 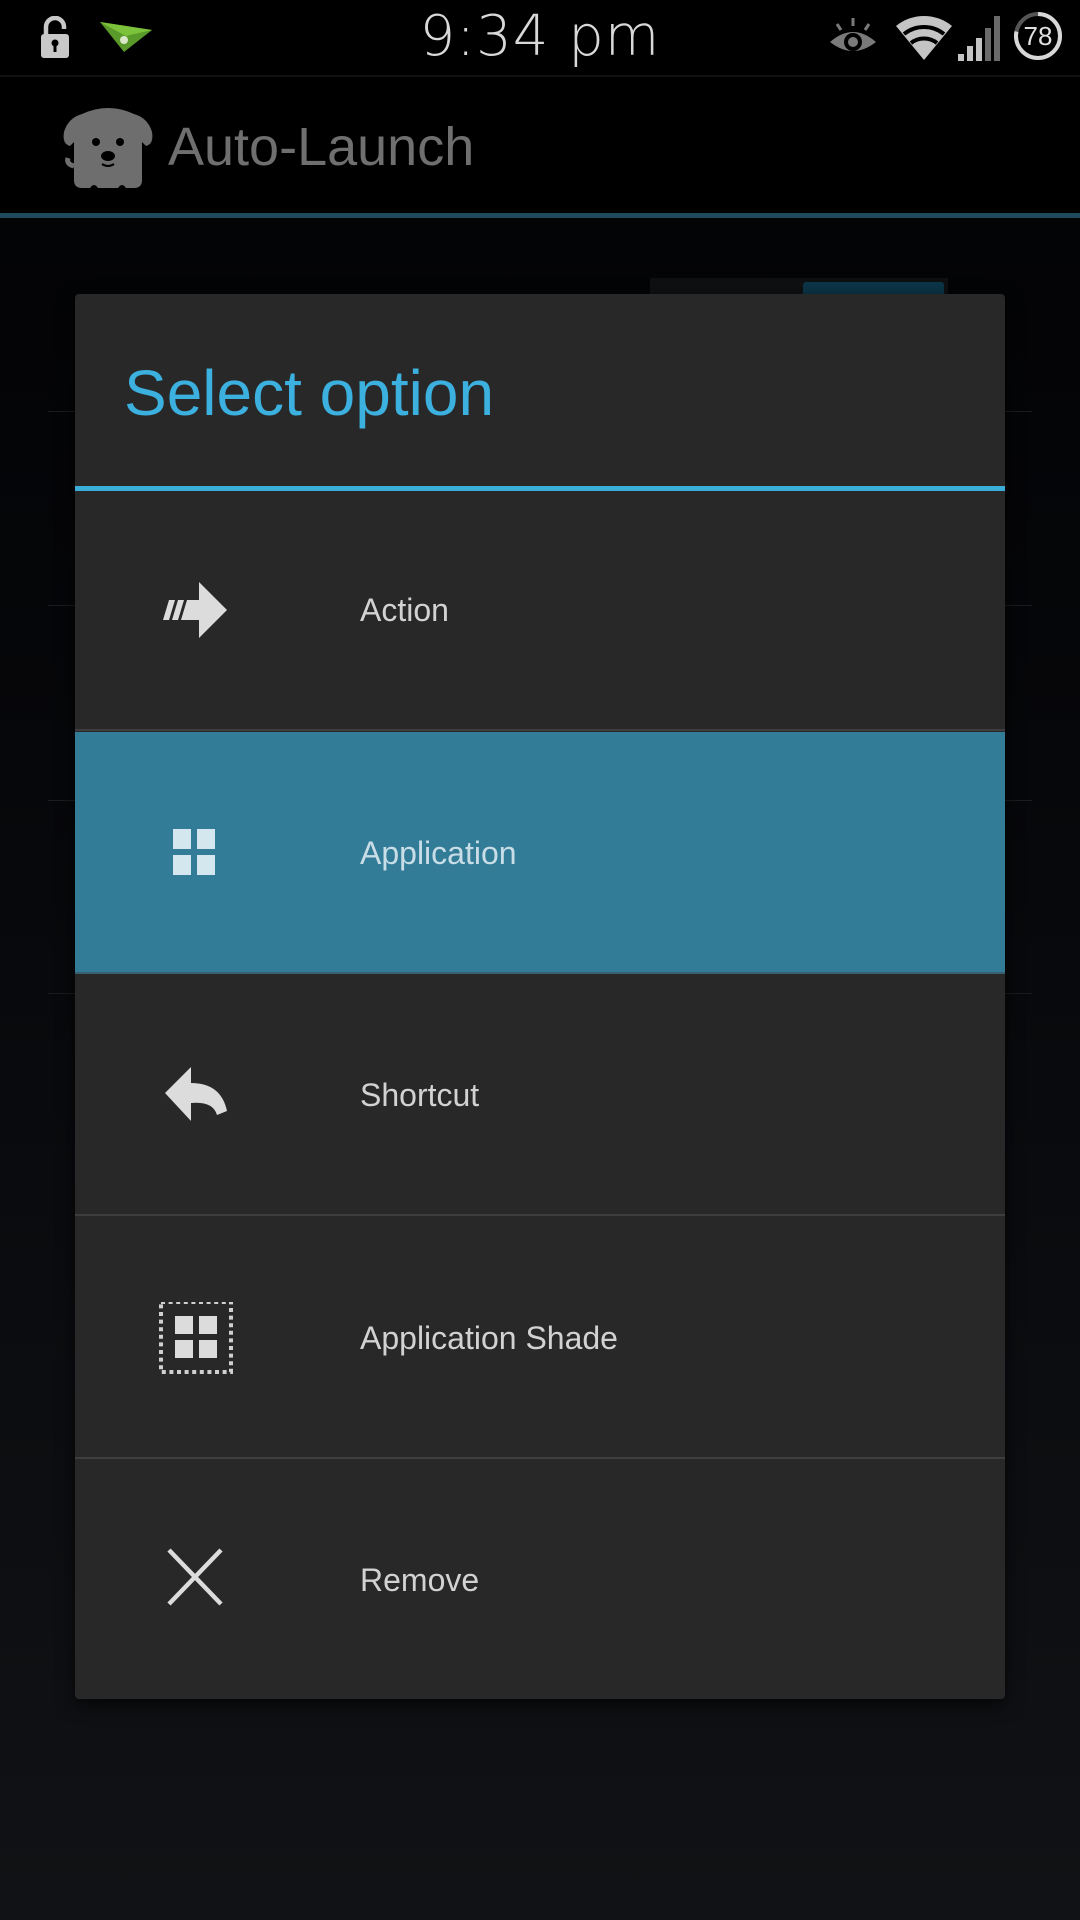 What do you see at coordinates (420, 1095) in the screenshot?
I see `option-label: Shortcut` at bounding box center [420, 1095].